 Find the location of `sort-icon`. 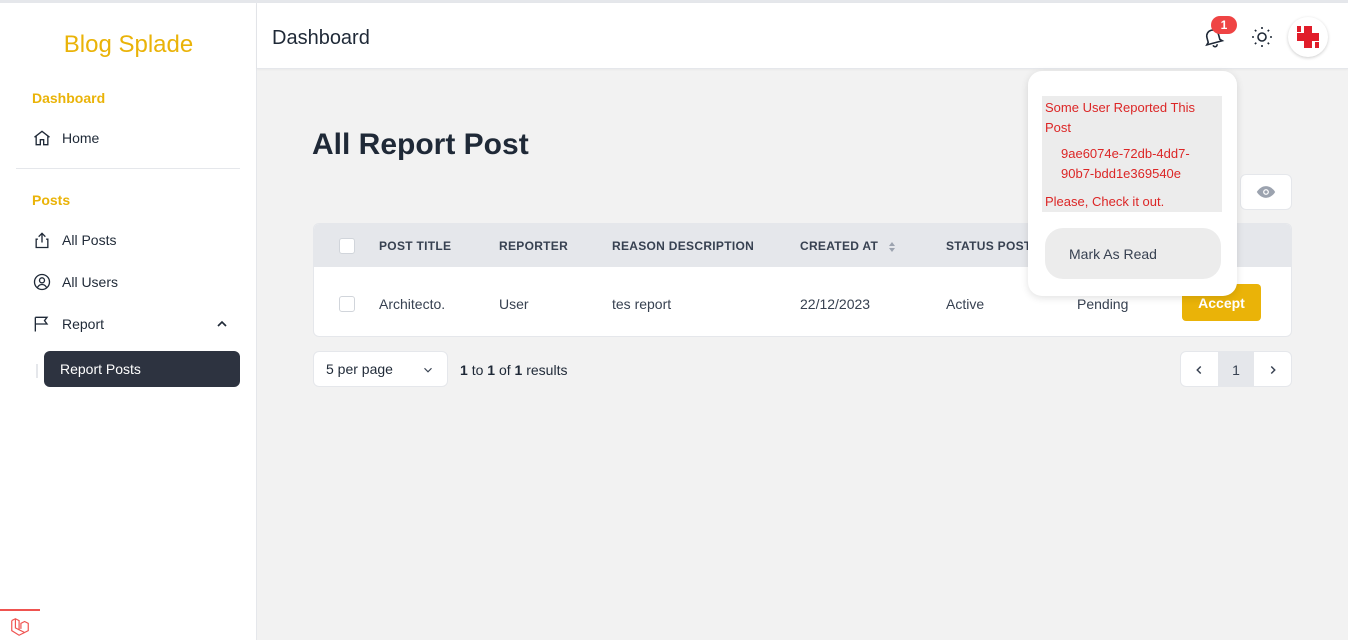

sort-icon is located at coordinates (892, 247).